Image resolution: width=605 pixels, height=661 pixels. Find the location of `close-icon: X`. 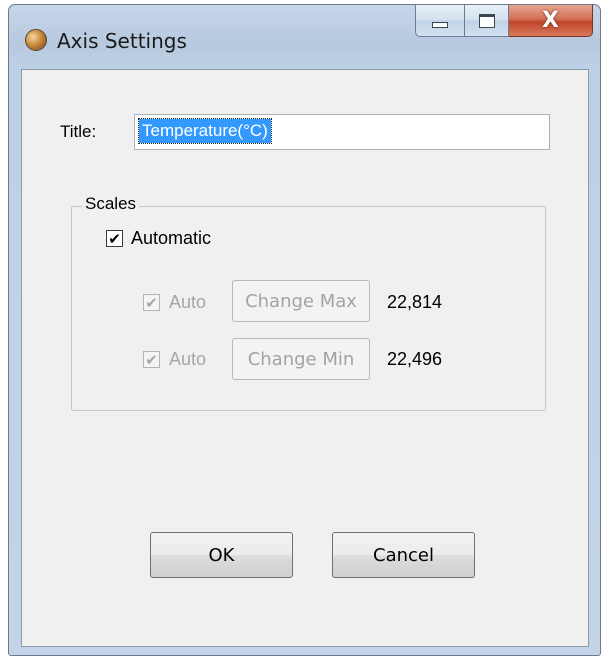

close-icon: X is located at coordinates (550, 20).